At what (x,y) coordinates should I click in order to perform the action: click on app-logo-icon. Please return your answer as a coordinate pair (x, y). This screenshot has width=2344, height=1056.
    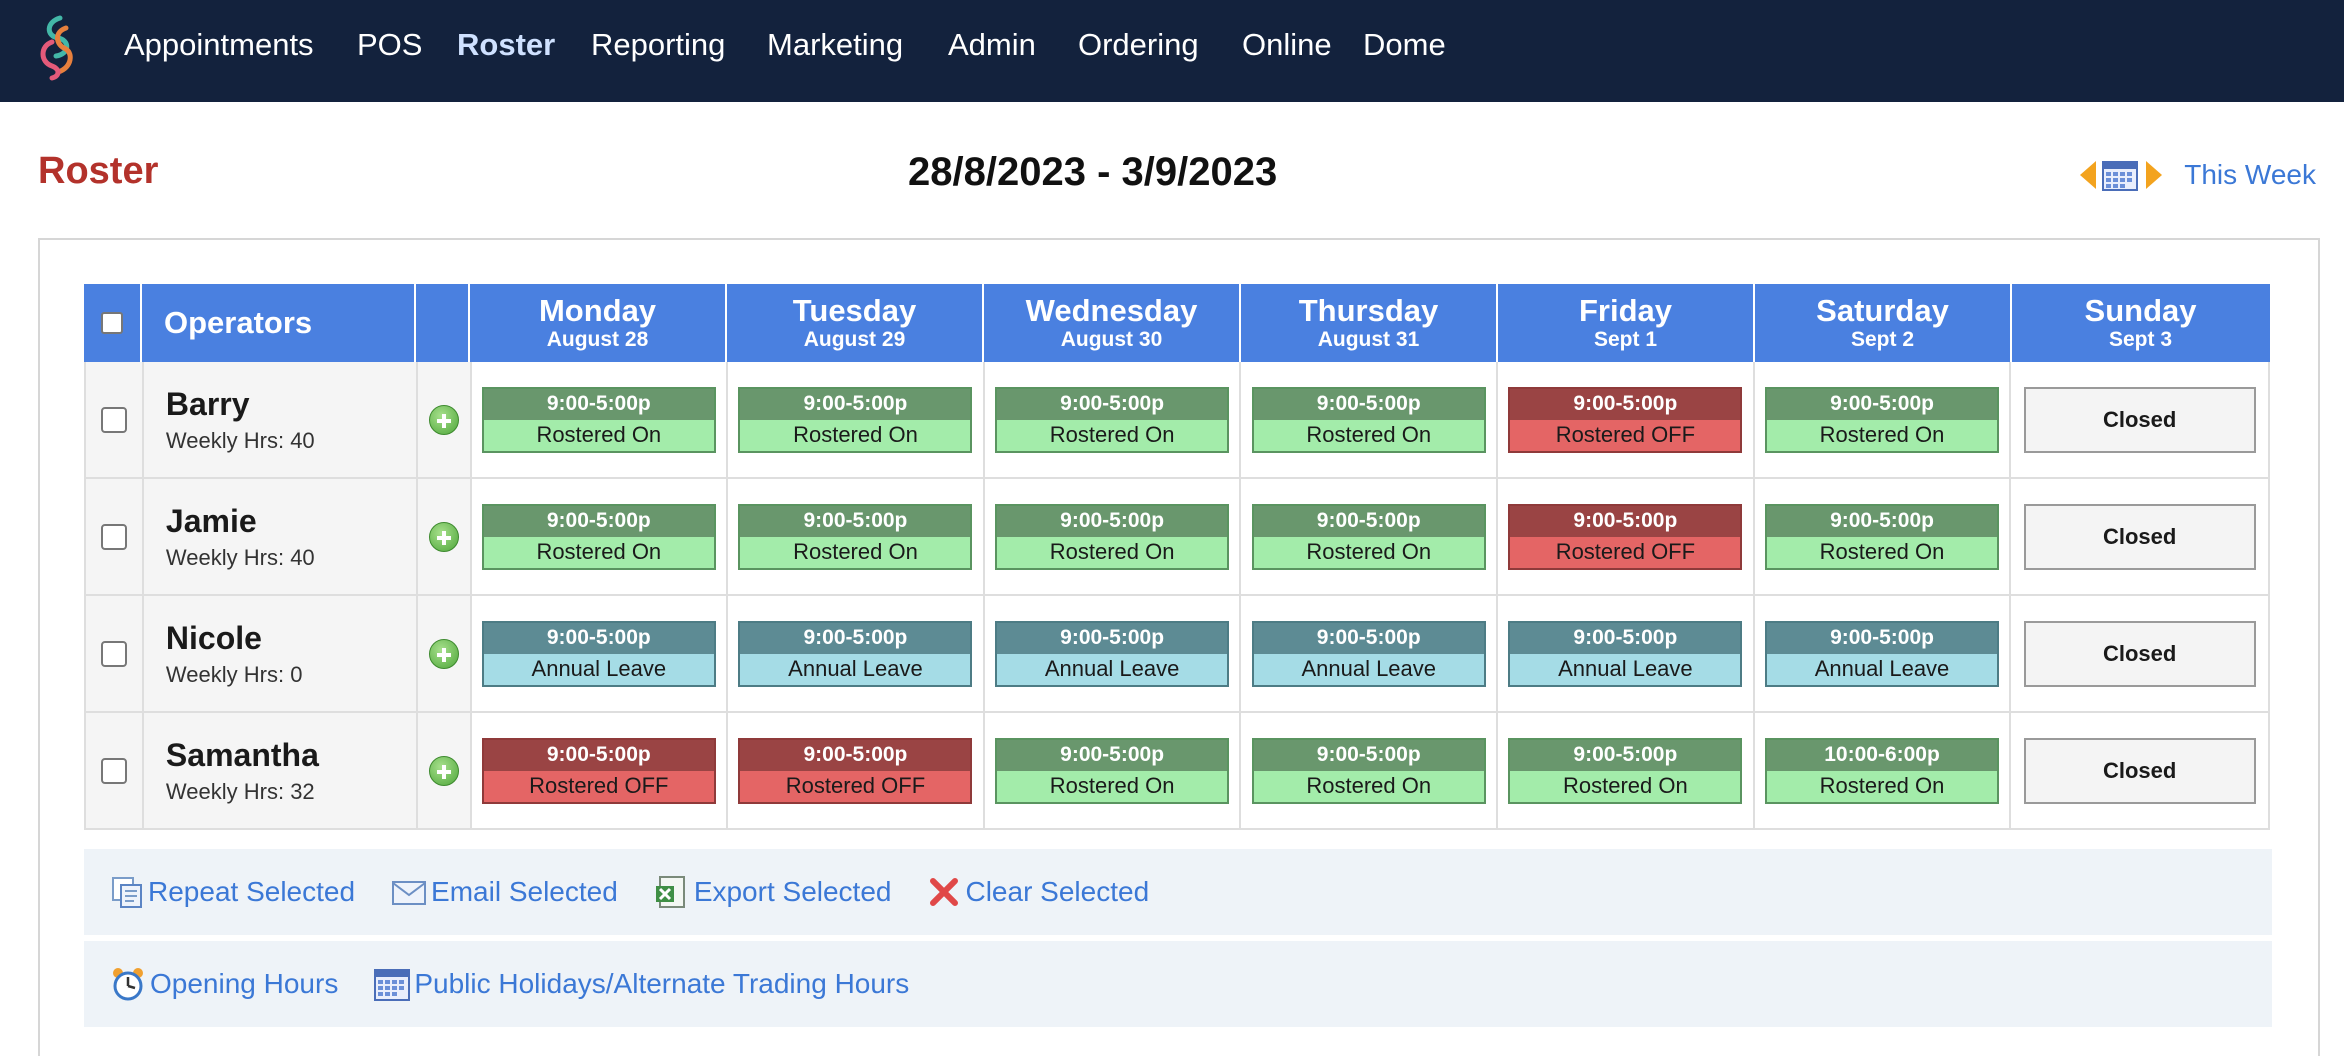
    Looking at the image, I should click on (58, 47).